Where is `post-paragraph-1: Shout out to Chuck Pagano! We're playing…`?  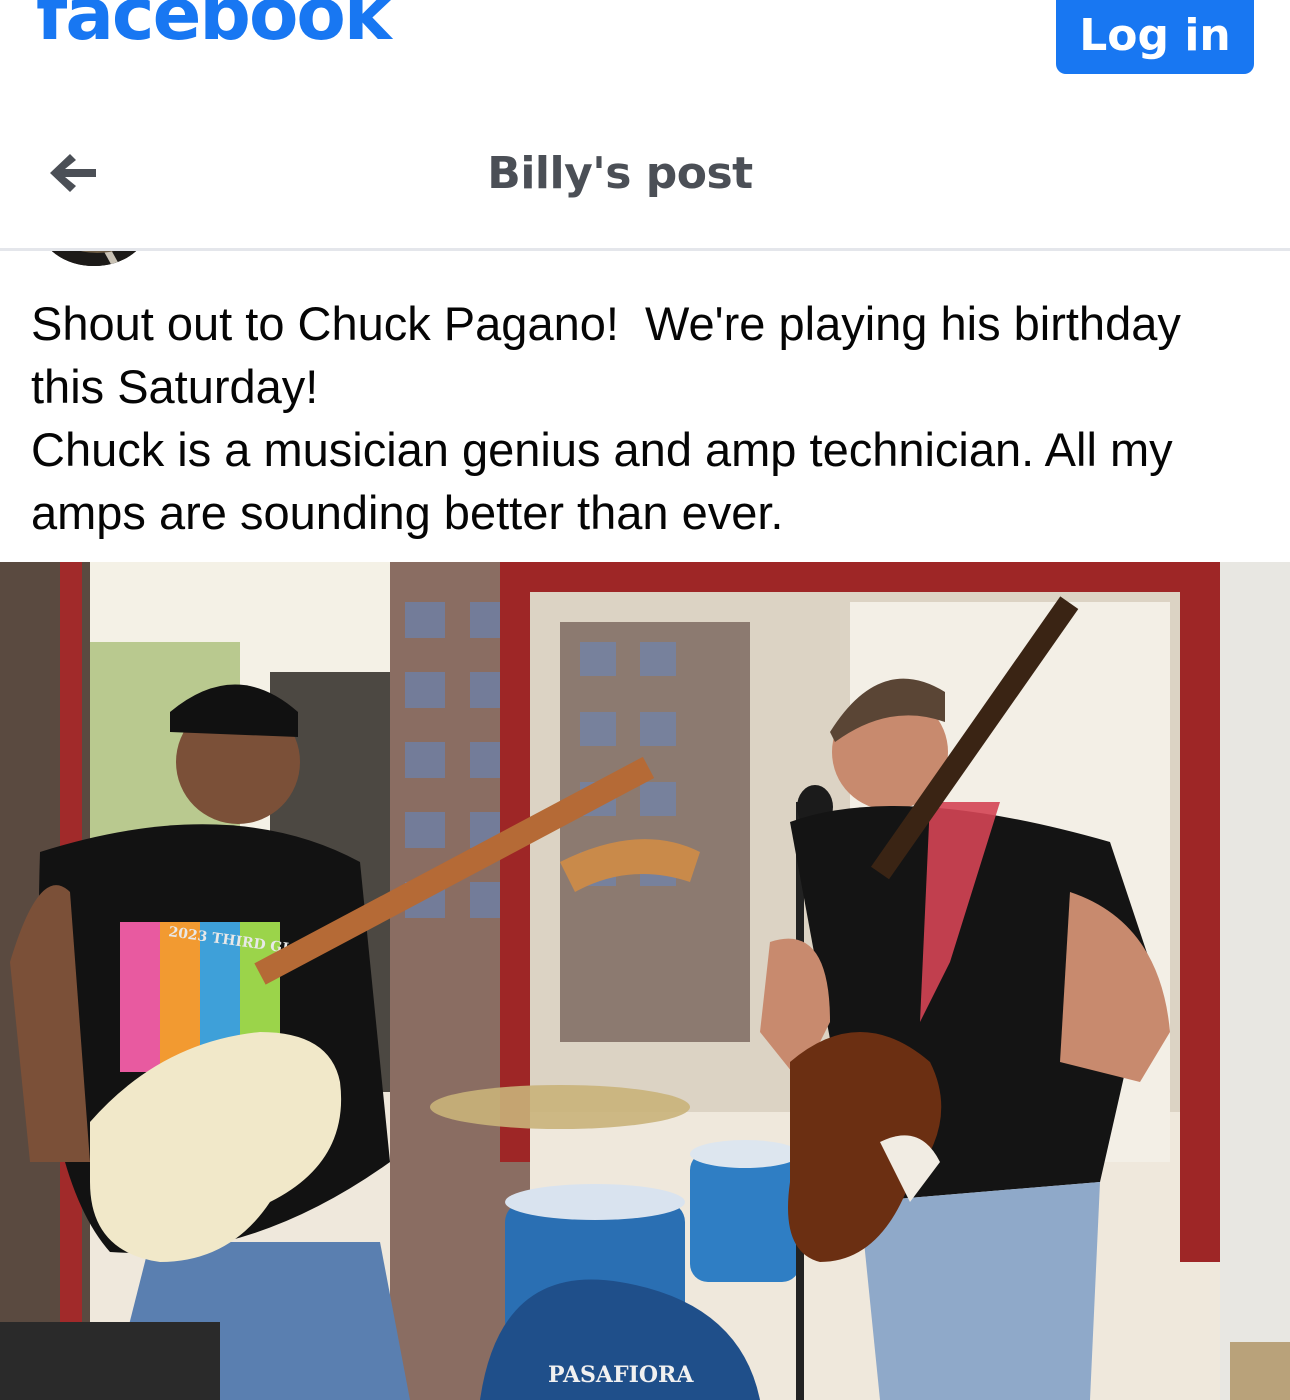 post-paragraph-1: Shout out to Chuck Pagano! We're playing… is located at coordinates (612, 355).